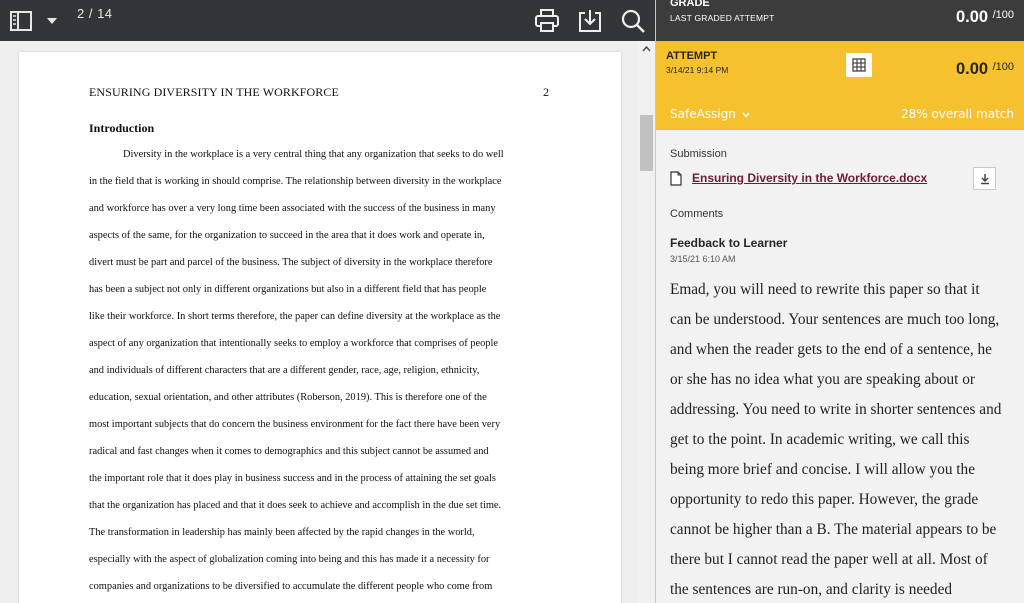 The width and height of the screenshot is (1024, 603). I want to click on submission-file-link: Ensuring Diversity in the Workforce.docx, so click(809, 178).